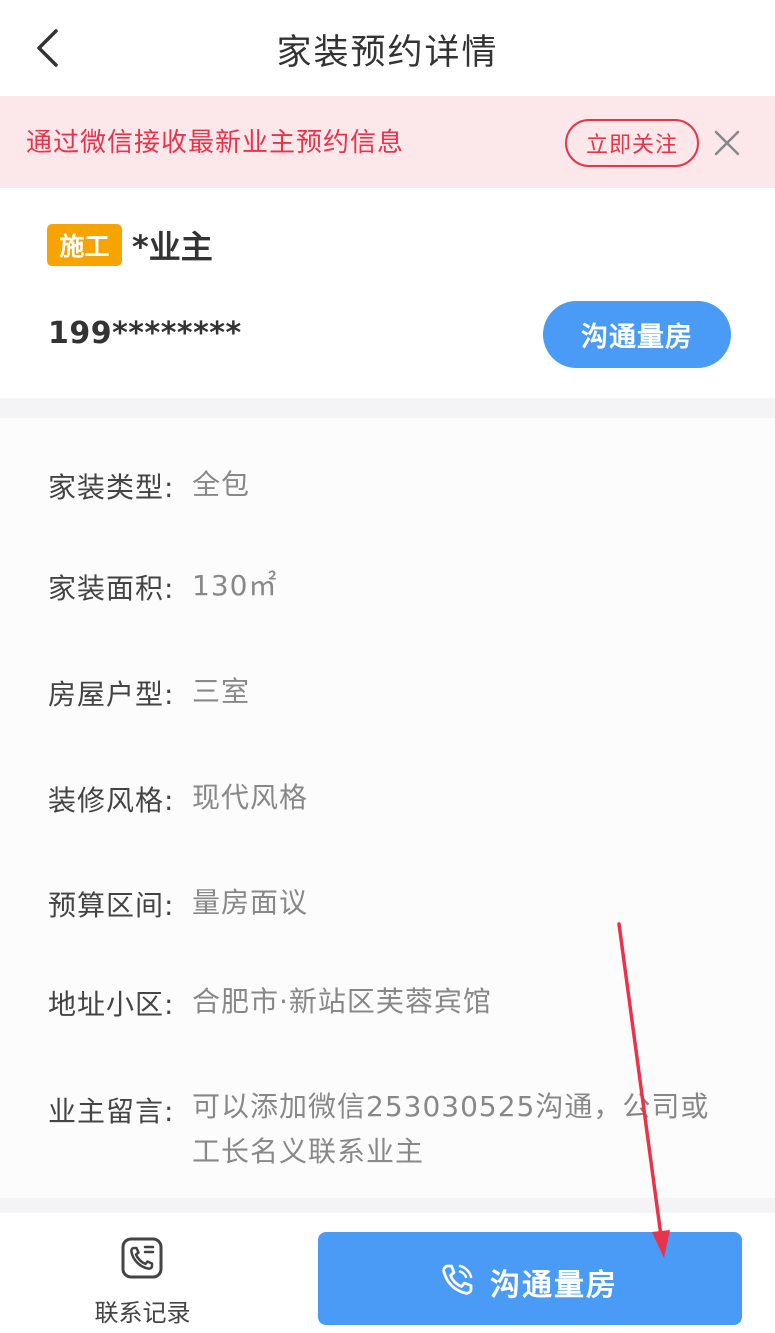  Describe the element at coordinates (221, 691) in the screenshot. I see `detail-value-layout: 三室` at that location.